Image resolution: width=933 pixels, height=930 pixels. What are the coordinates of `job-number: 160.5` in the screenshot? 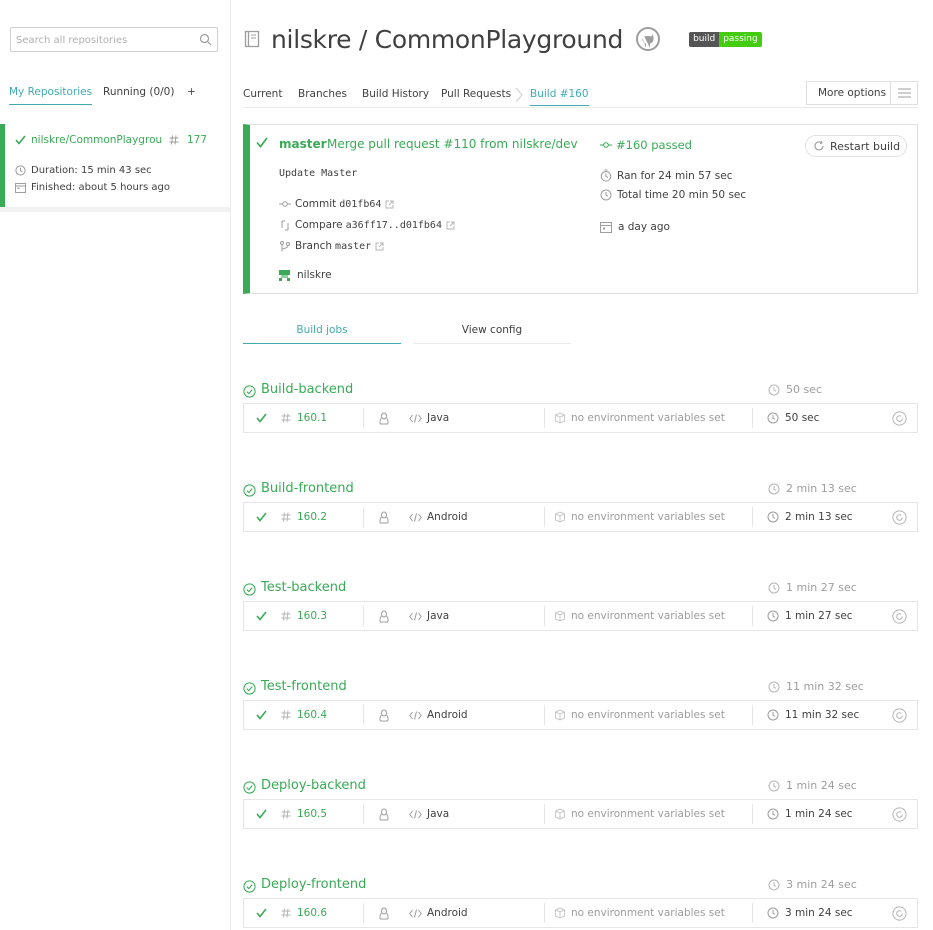 It's located at (312, 814).